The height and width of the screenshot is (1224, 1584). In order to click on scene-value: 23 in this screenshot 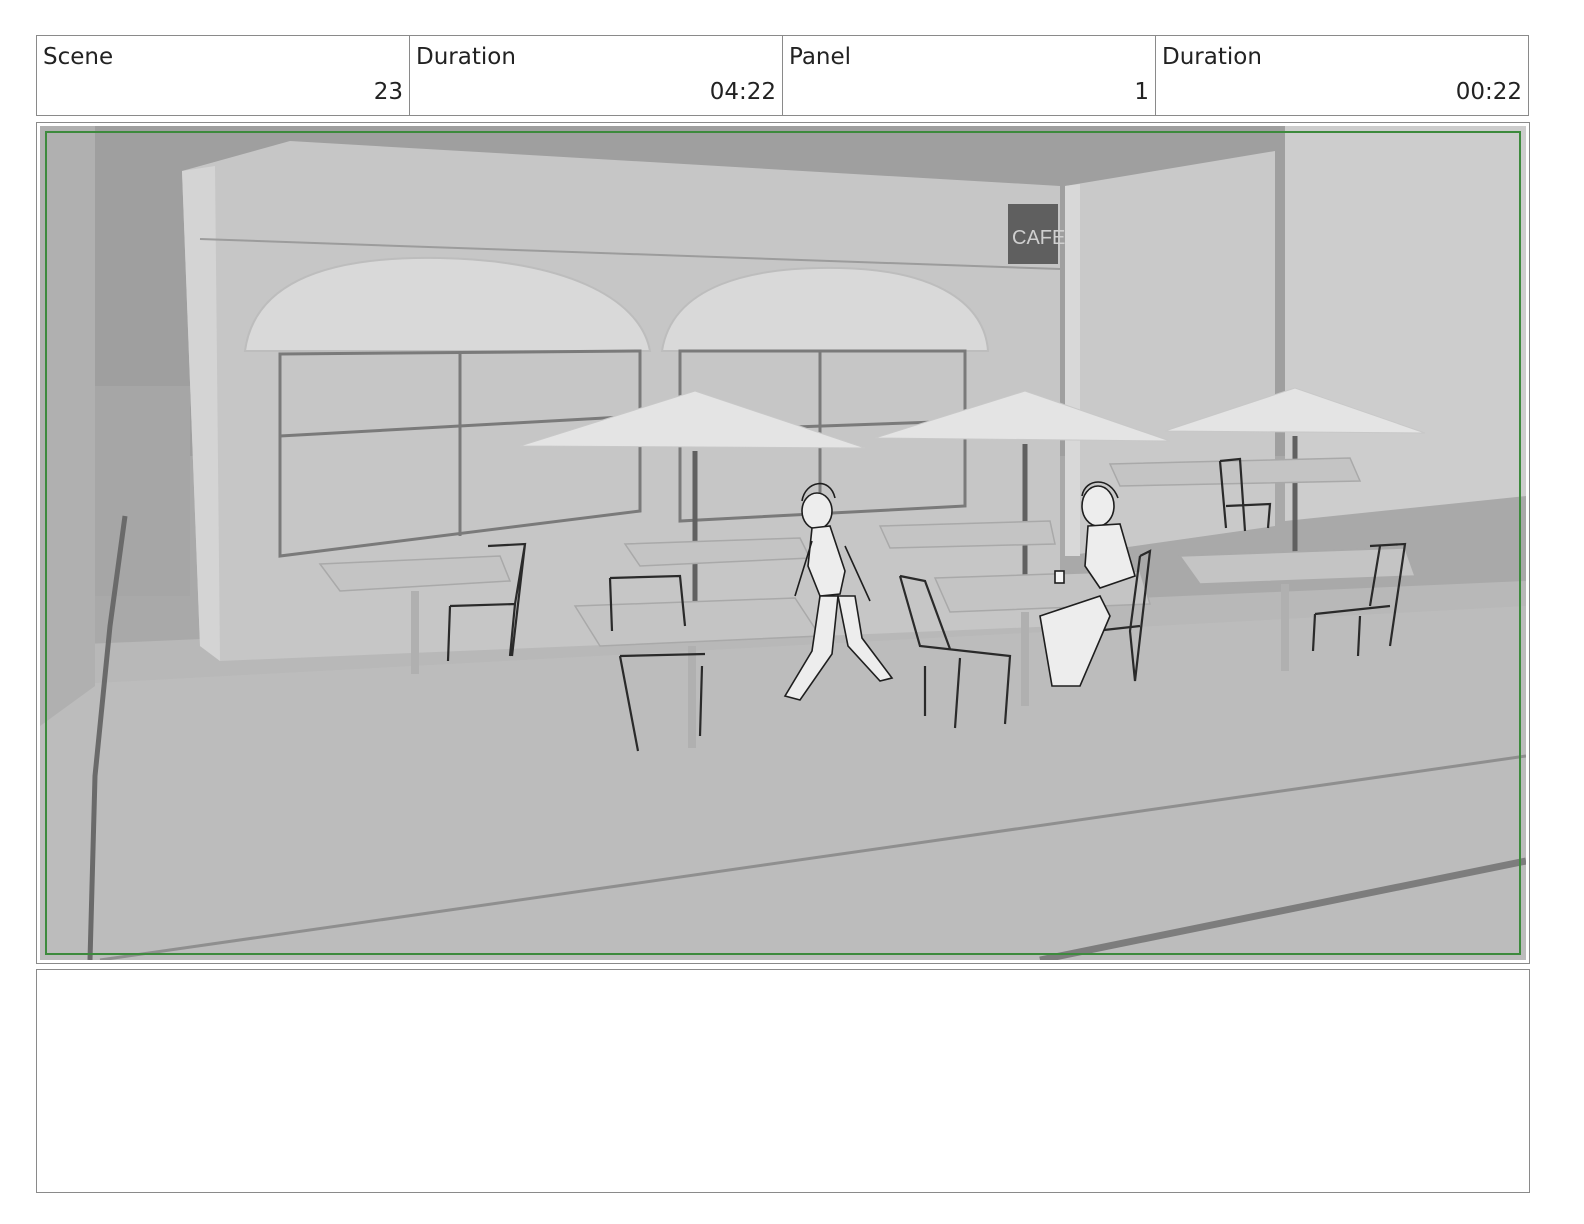, I will do `click(388, 92)`.